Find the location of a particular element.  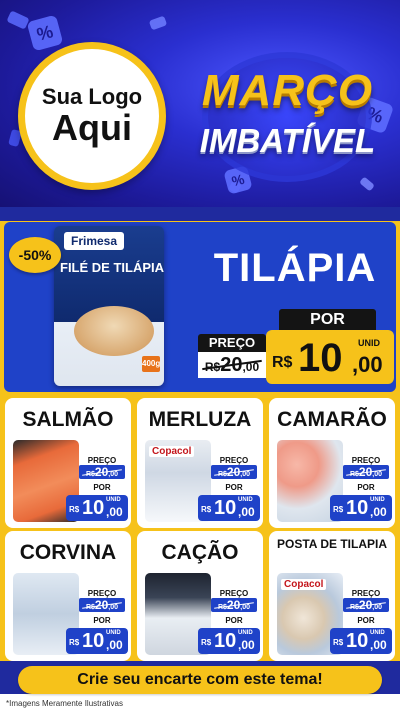

logo-text-line1: Sua Logo is located at coordinates (92, 96).